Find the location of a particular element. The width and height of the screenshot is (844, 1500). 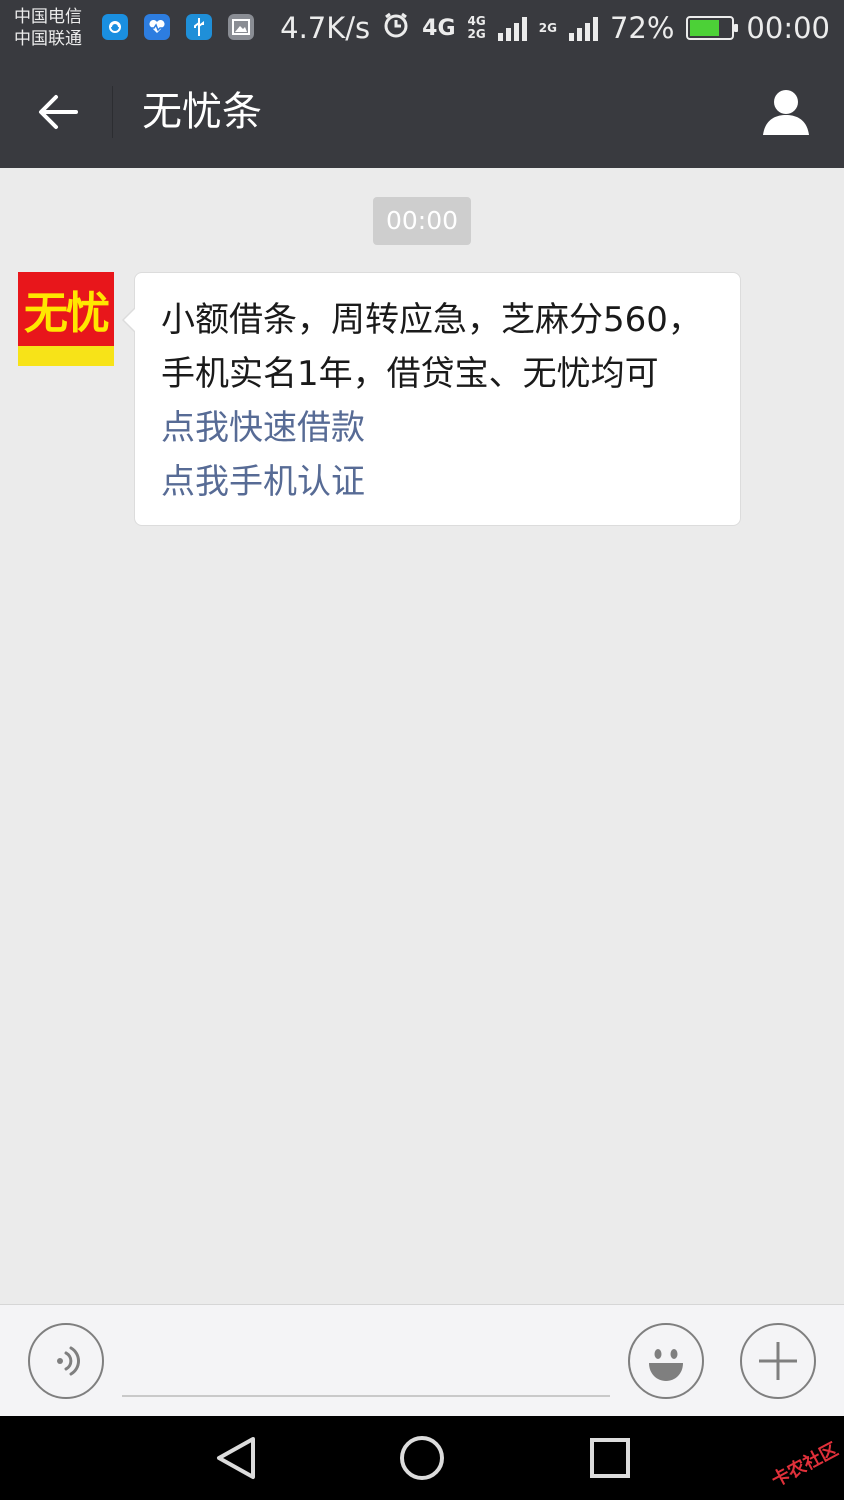

system-nav-bar: 卡农社区 is located at coordinates (422, 1458).